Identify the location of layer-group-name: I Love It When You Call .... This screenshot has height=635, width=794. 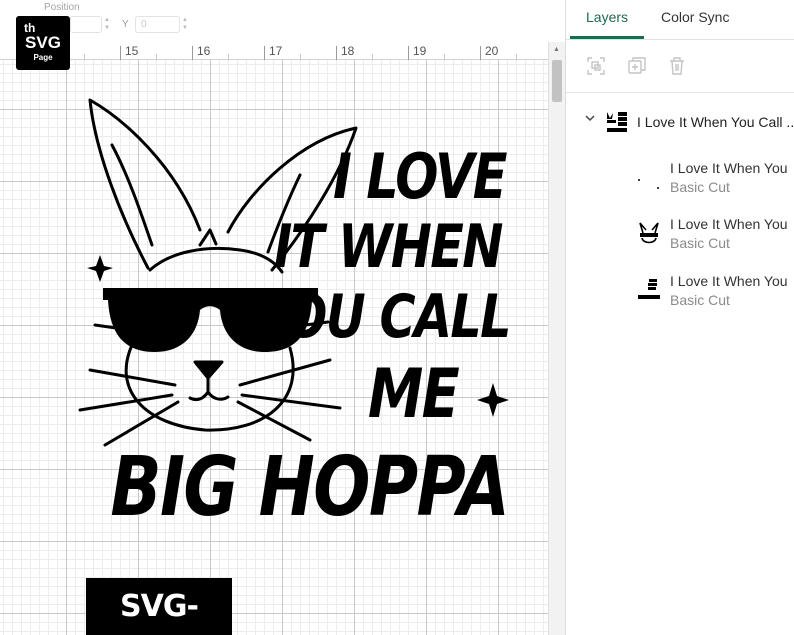
(715, 122).